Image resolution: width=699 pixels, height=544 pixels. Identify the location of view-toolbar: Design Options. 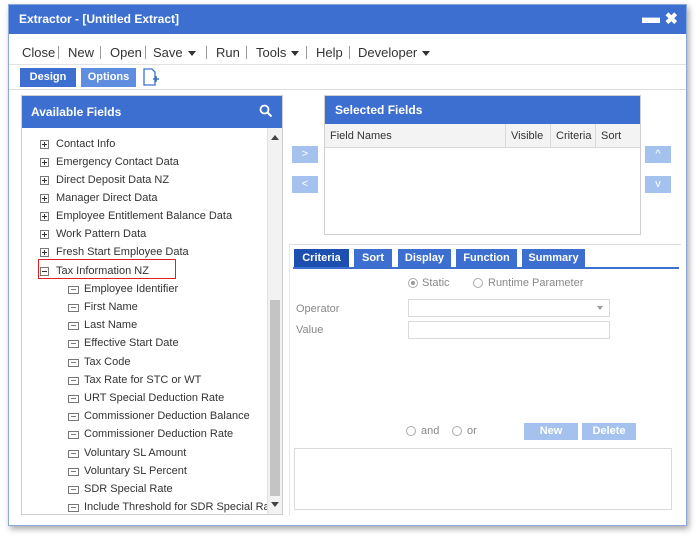
(347, 78).